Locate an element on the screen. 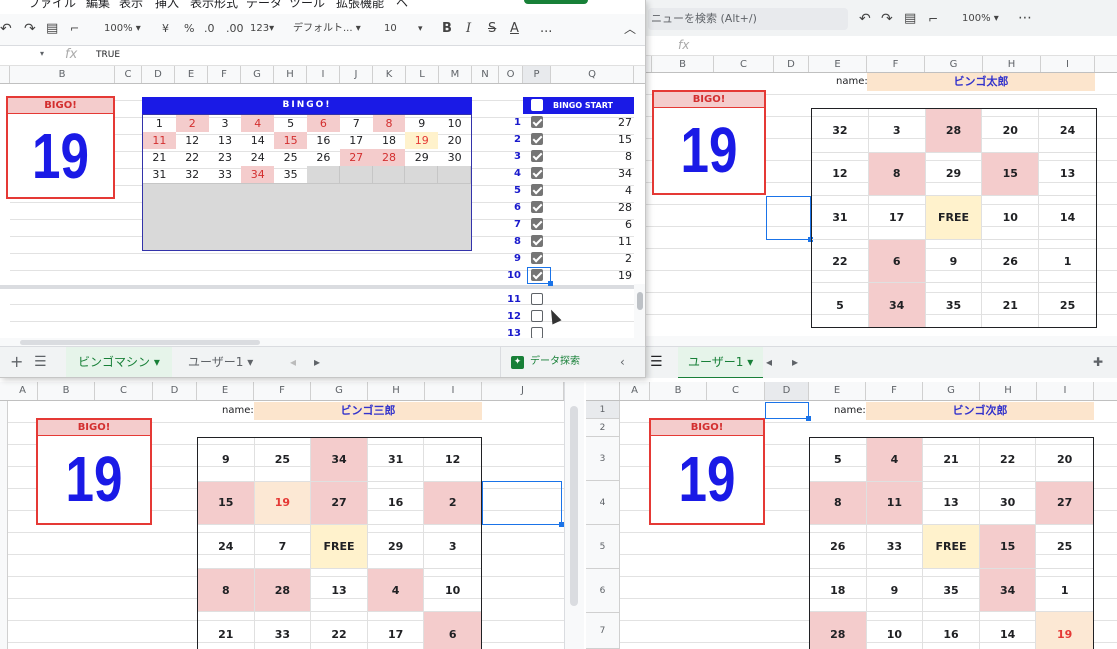 The image size is (1117, 649). card-cell: 10 is located at coordinates (1011, 218).